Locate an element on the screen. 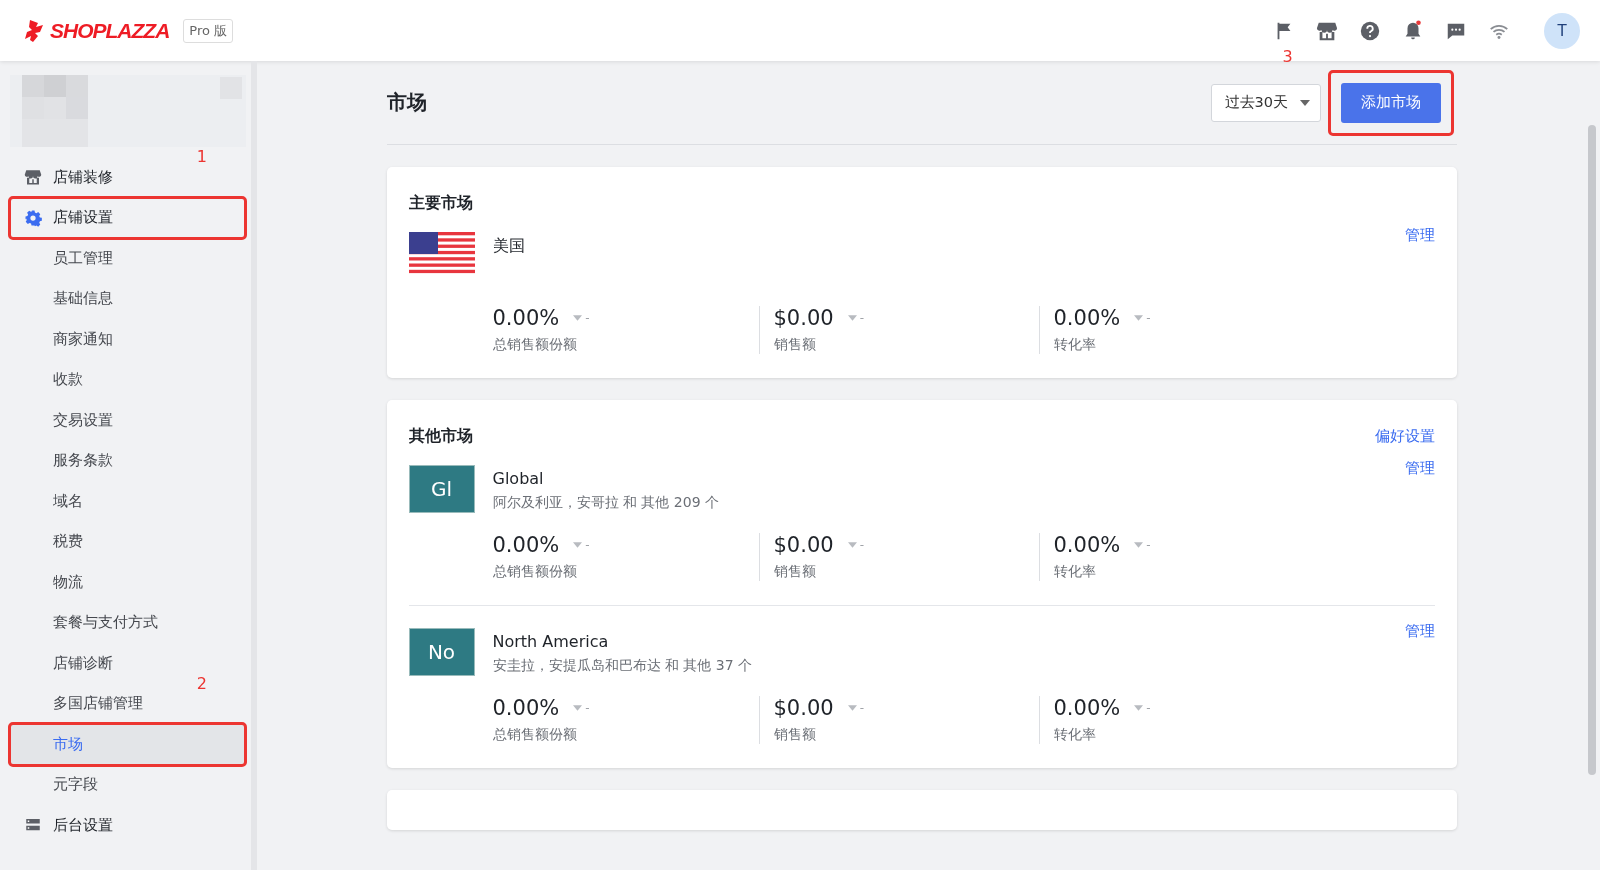  sidebar-item: 商家通知 is located at coordinates (61, 339).